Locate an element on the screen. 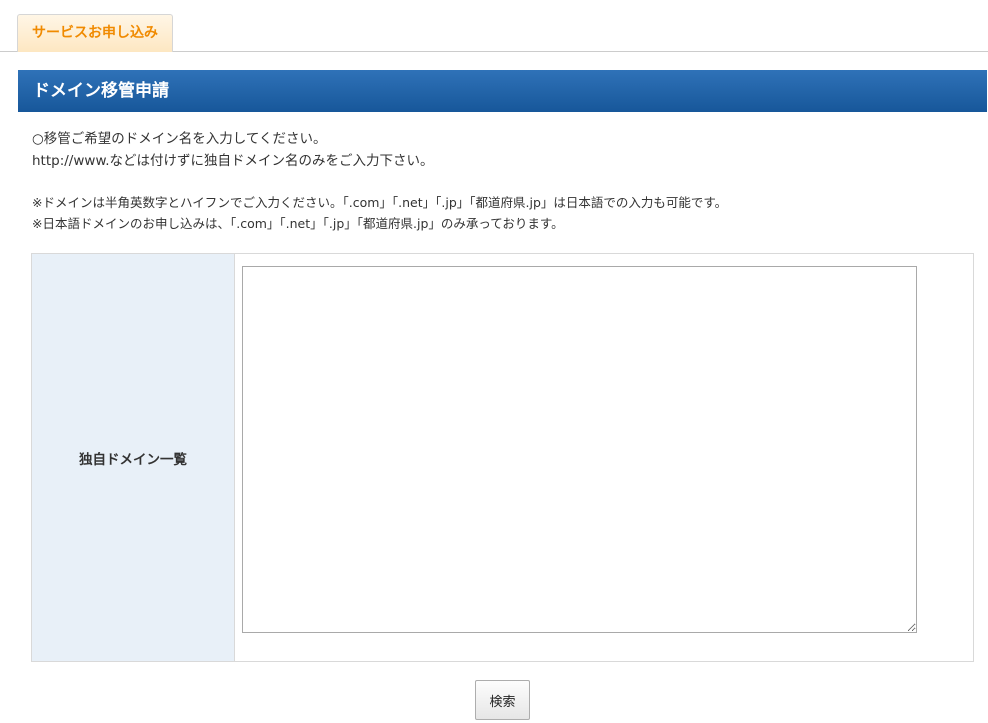 The image size is (988, 723). domain-list-label: 独自ドメイン一覧 is located at coordinates (133, 457).